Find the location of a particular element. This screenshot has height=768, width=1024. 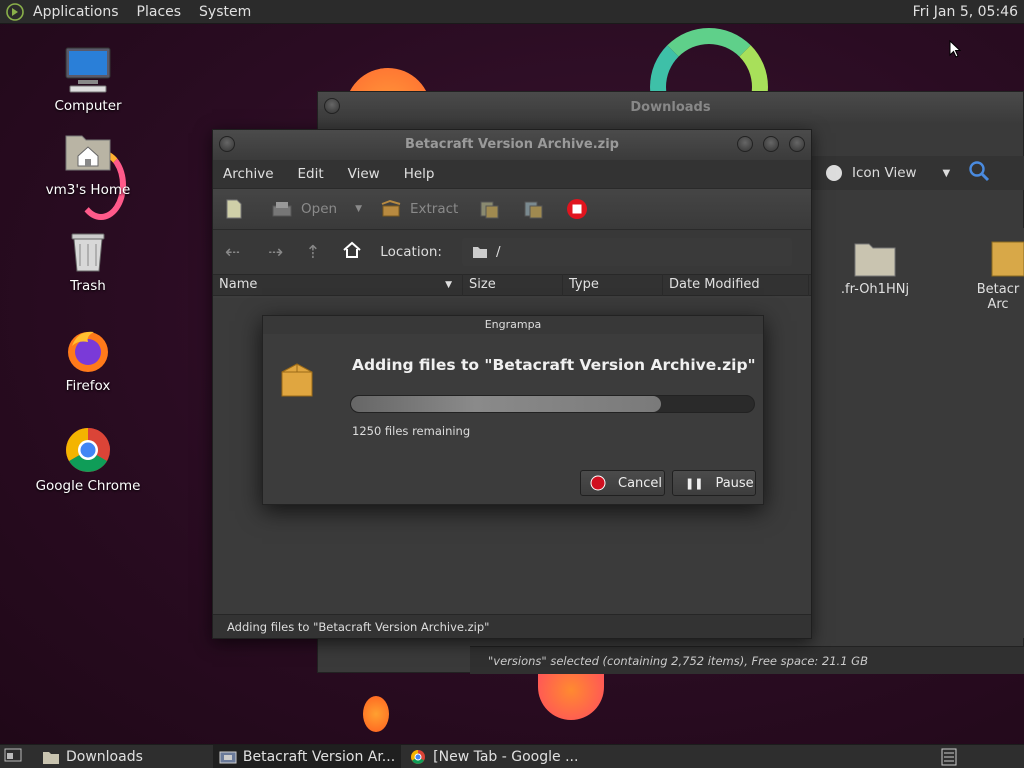

stop-icon is located at coordinates (577, 209).